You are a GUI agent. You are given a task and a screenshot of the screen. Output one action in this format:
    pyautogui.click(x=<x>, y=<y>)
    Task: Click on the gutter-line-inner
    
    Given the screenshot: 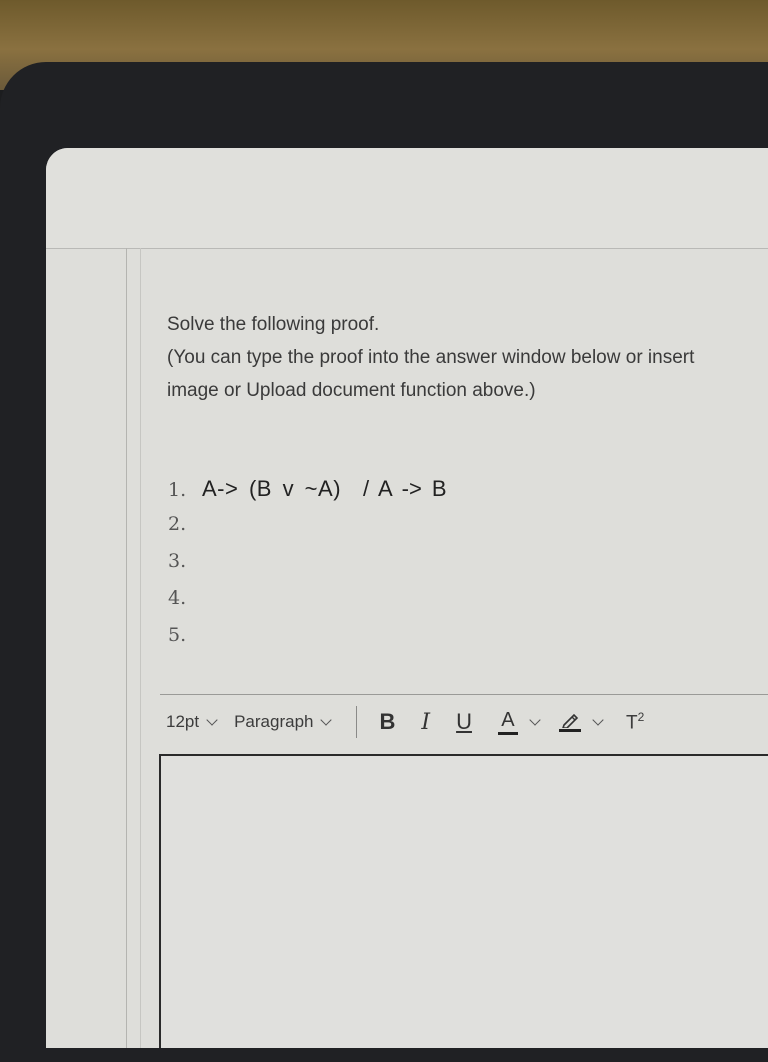 What is the action you would take?
    pyautogui.click(x=140, y=648)
    